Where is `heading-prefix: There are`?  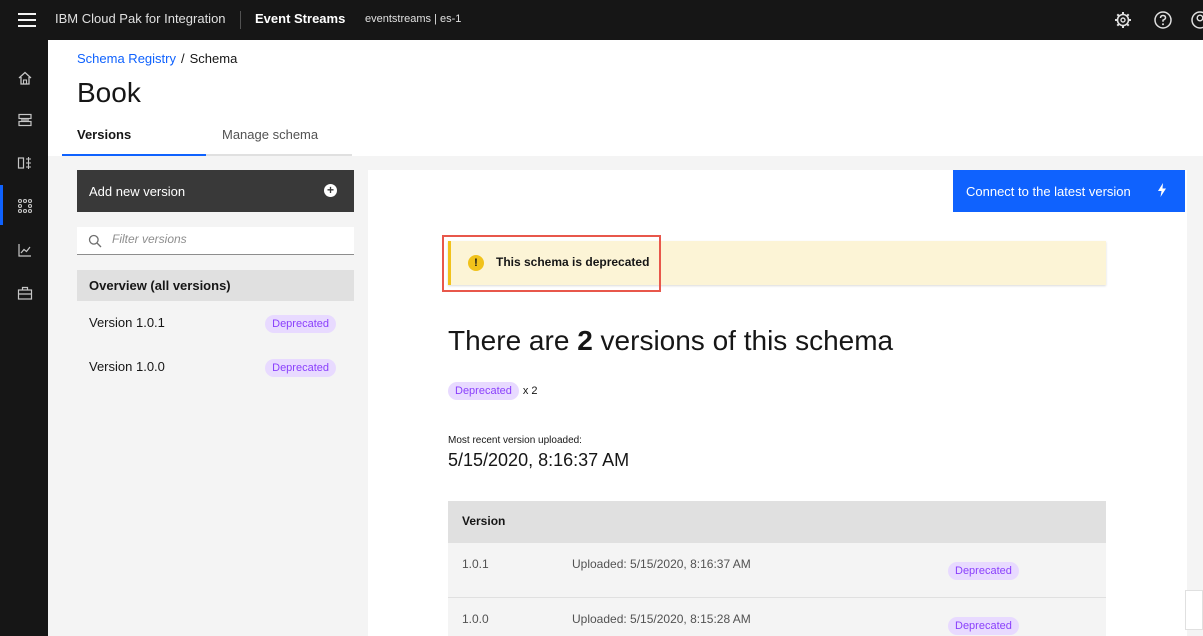
heading-prefix: There are is located at coordinates (509, 340).